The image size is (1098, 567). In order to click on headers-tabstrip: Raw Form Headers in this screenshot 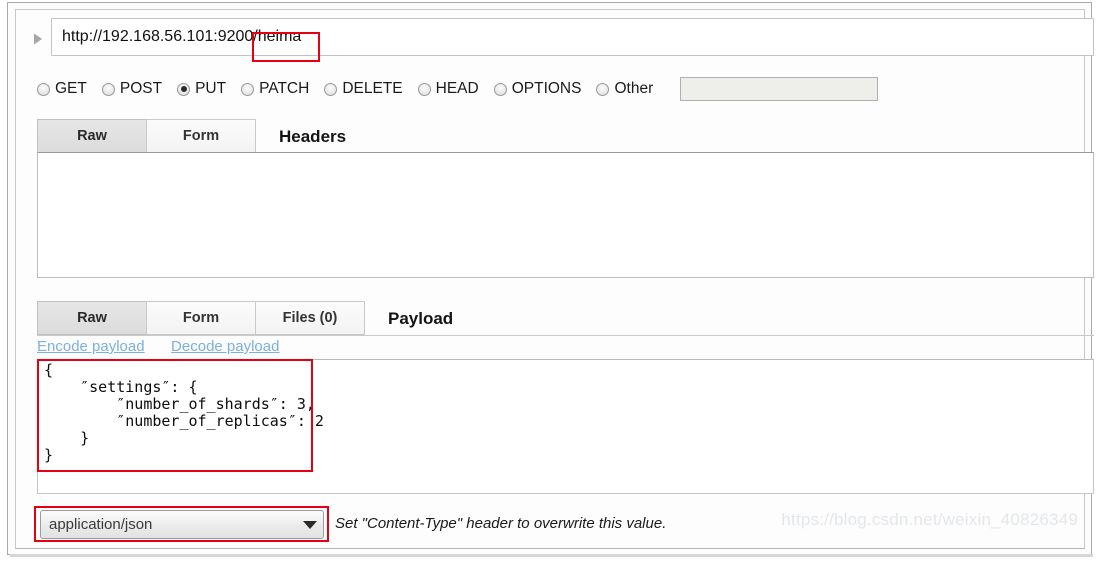, I will do `click(191, 136)`.